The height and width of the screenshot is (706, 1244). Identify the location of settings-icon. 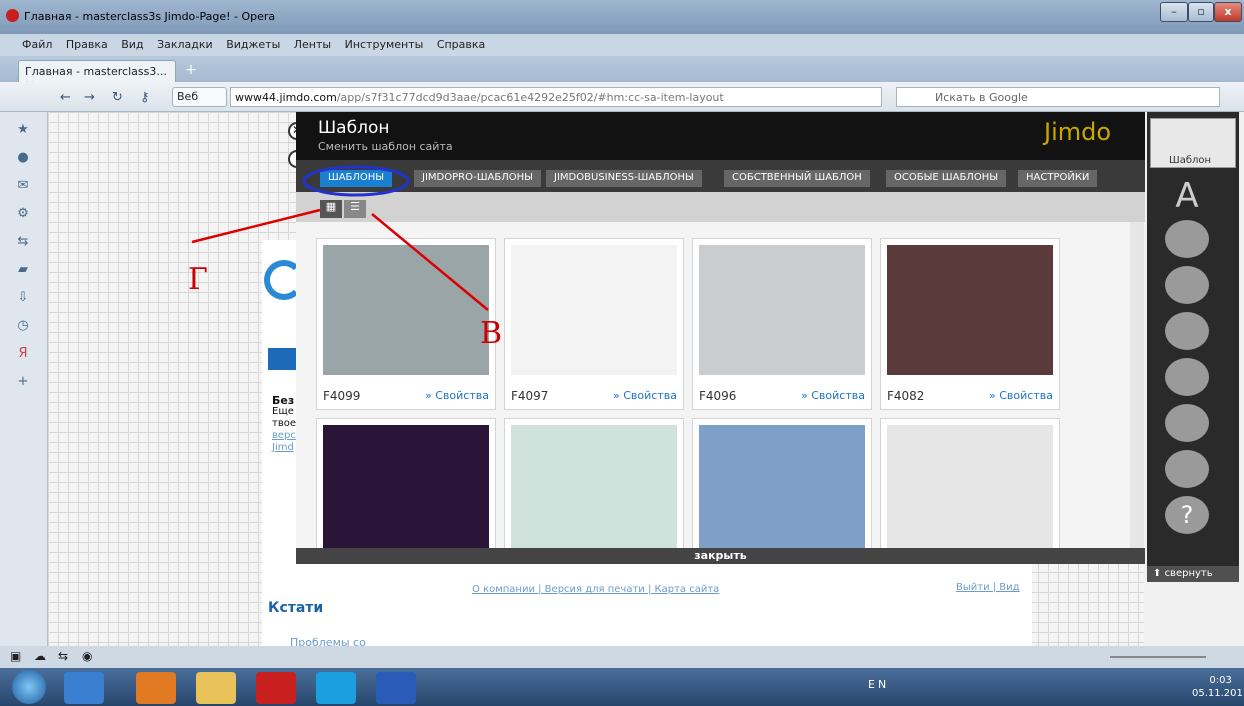
(1187, 423).